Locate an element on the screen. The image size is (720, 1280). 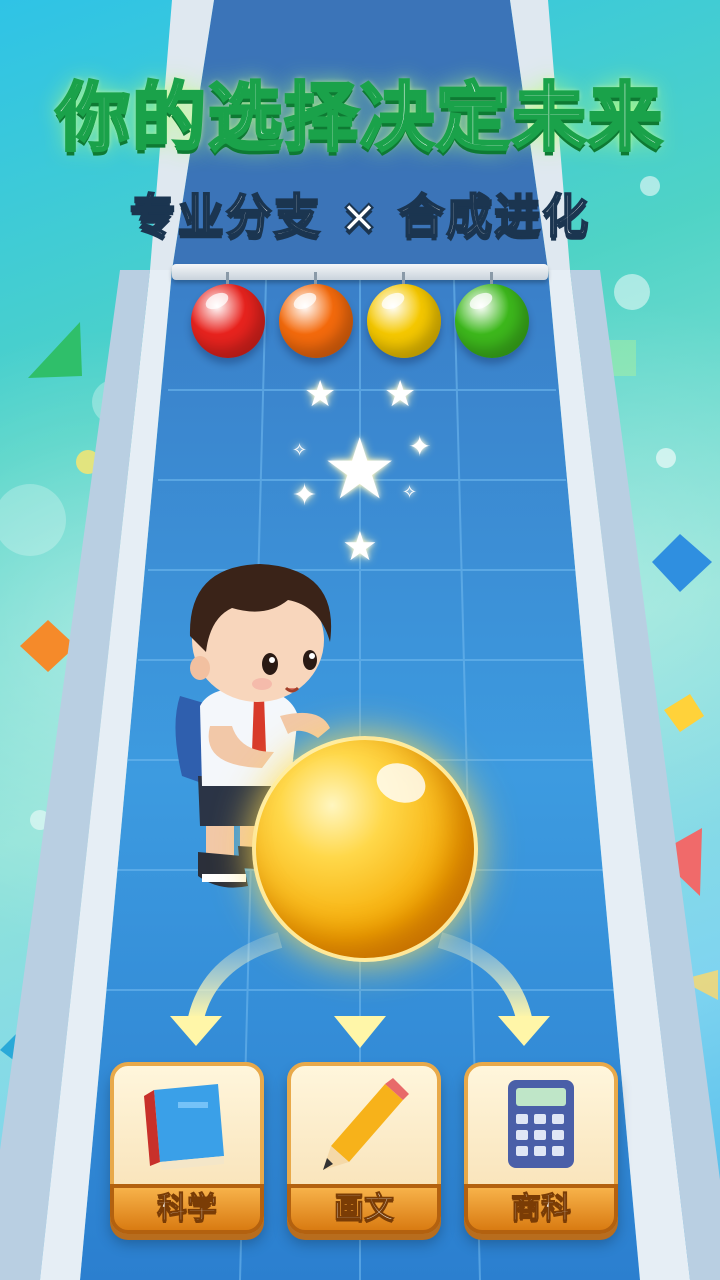
book-icon is located at coordinates (184, 1127).